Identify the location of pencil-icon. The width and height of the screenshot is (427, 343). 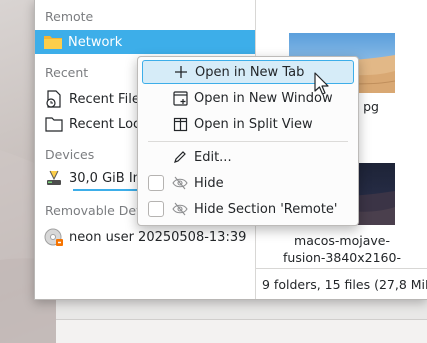
(180, 157).